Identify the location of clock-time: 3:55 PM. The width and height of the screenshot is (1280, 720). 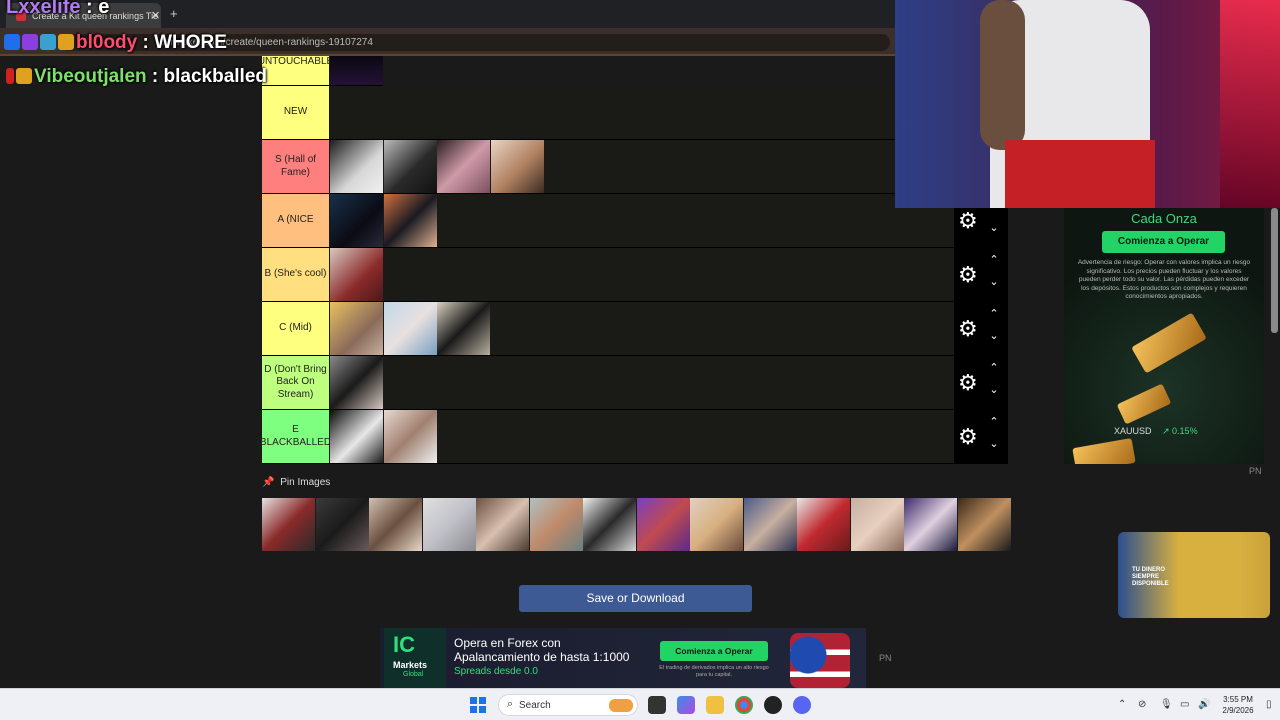
(1238, 699).